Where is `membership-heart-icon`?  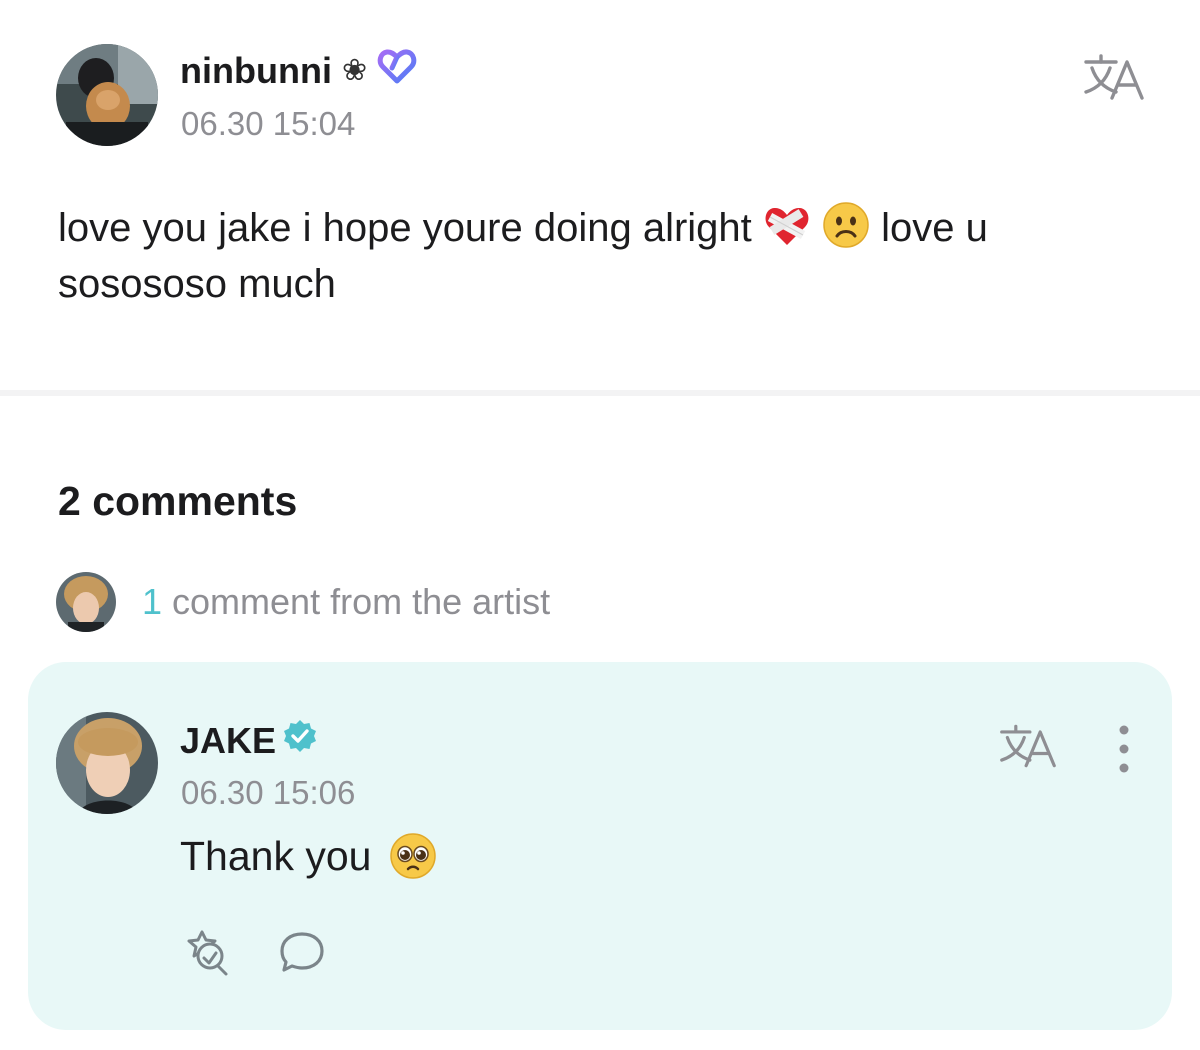 membership-heart-icon is located at coordinates (397, 70).